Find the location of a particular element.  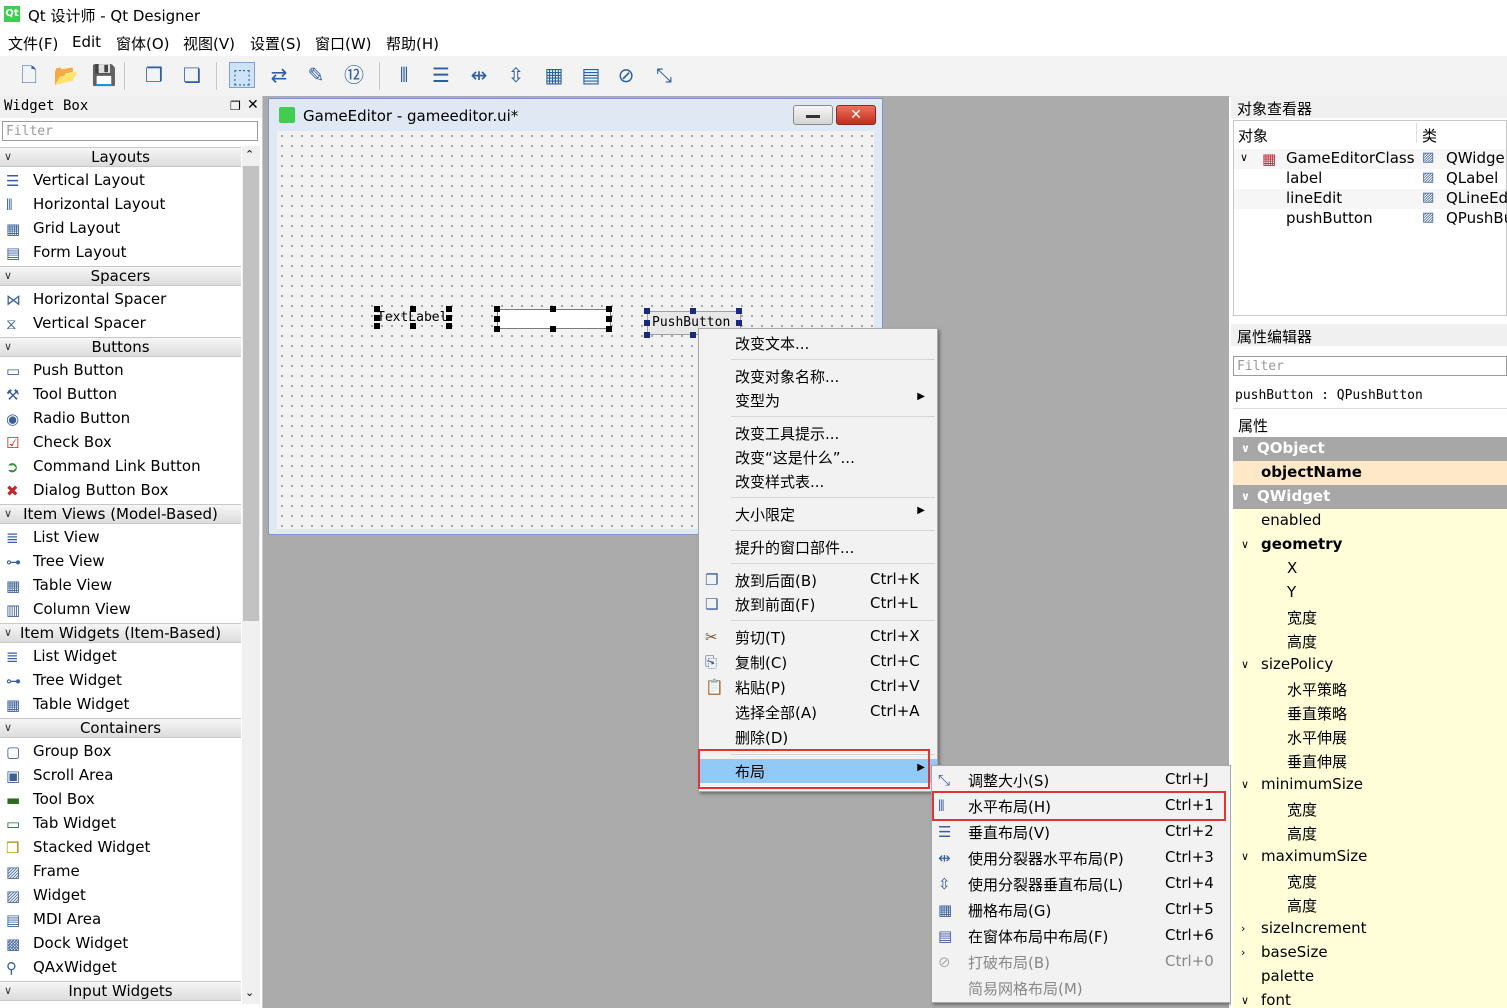

vertical-layout-icon: ☰ is located at coordinates (441, 75).